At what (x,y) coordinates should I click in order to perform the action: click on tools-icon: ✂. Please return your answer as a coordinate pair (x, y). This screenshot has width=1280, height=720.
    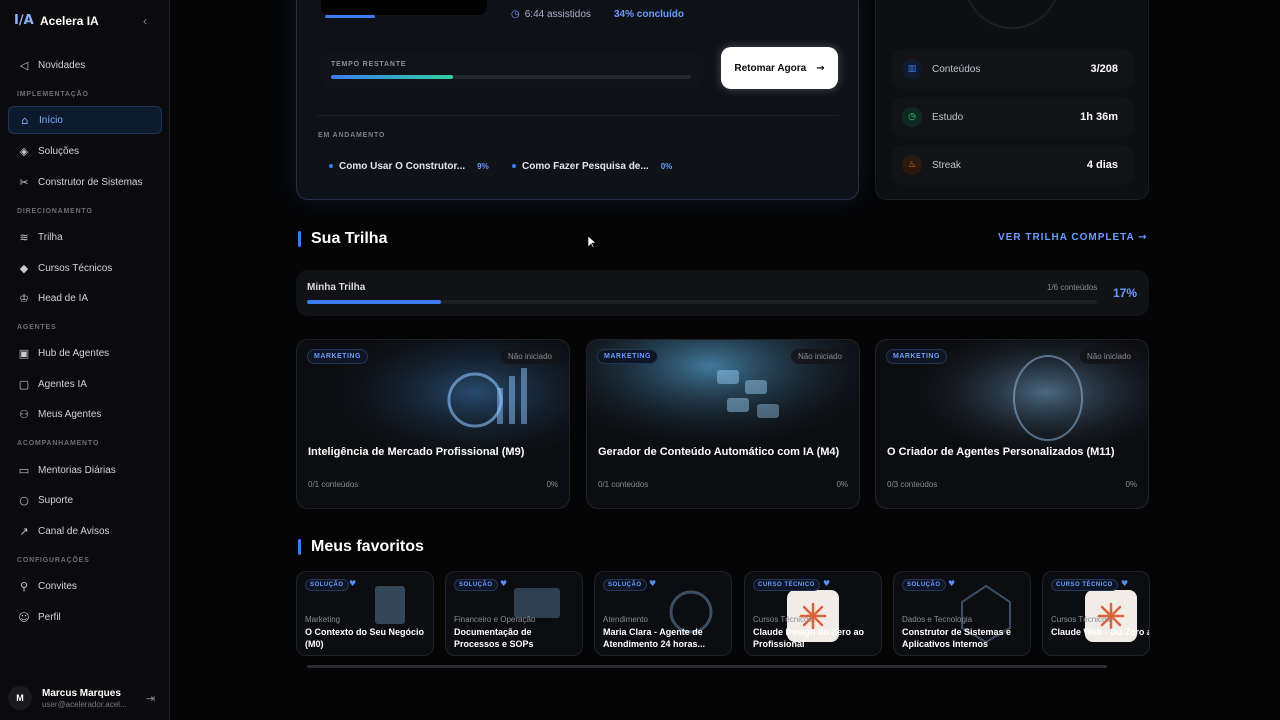
    Looking at the image, I should click on (24, 182).